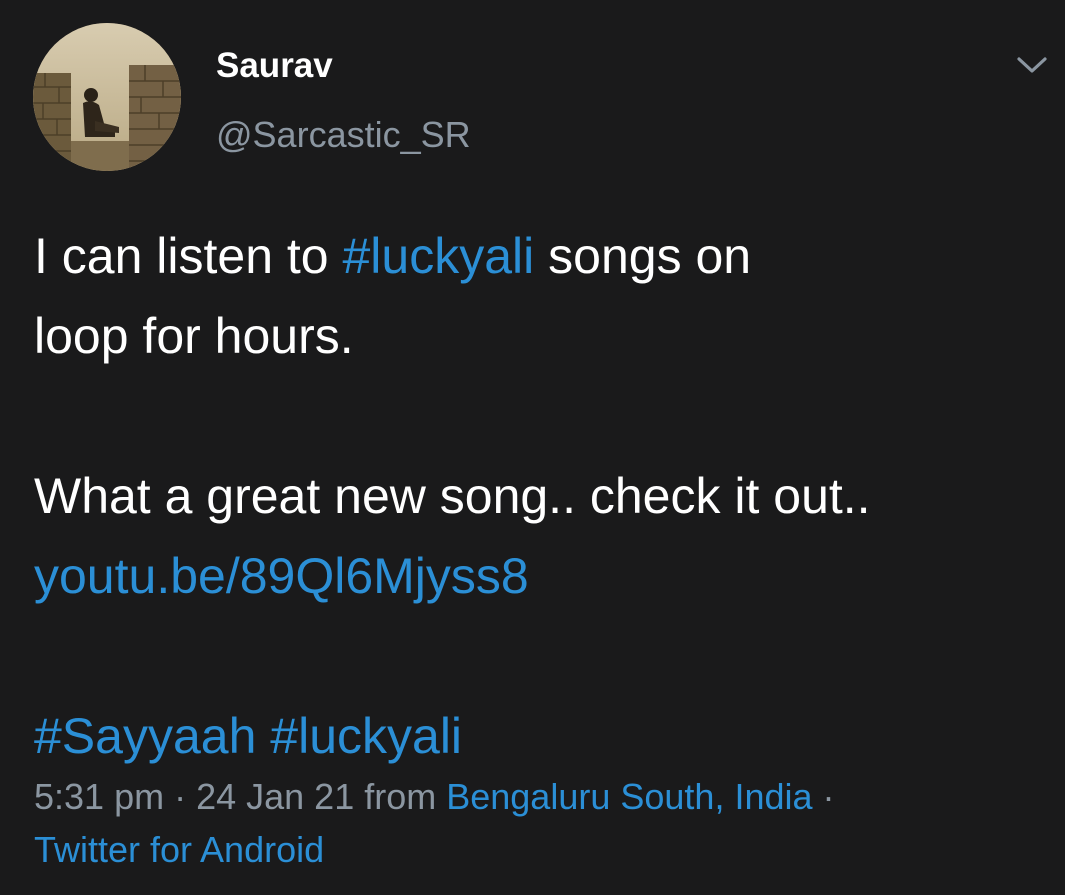  Describe the element at coordinates (145, 736) in the screenshot. I see `hashtag-link-sayyaah: #Sayyaah` at that location.